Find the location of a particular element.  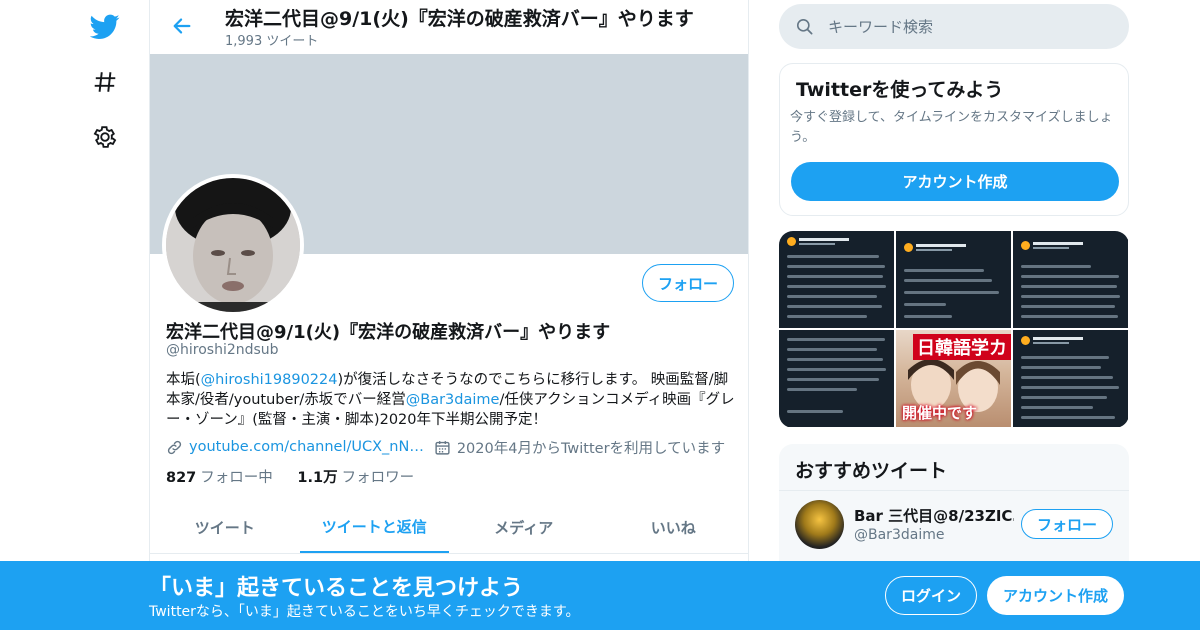

media-overlay-text: 日韓語学カ is located at coordinates (962, 347).